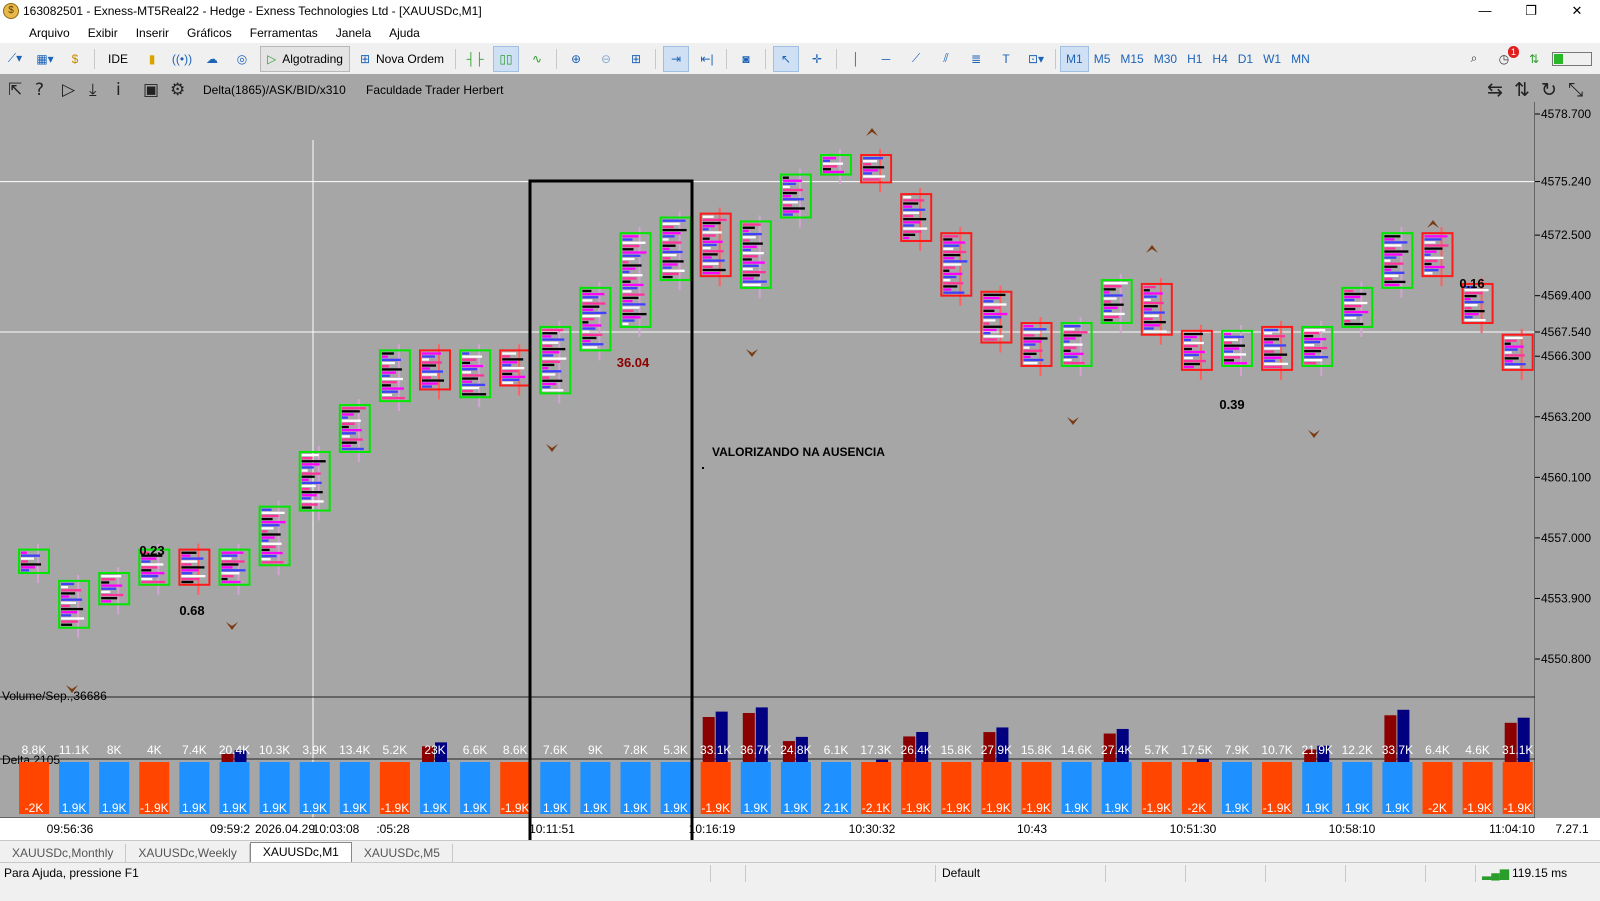 The width and height of the screenshot is (1600, 901). I want to click on crosshair-icon: ✛, so click(817, 59).